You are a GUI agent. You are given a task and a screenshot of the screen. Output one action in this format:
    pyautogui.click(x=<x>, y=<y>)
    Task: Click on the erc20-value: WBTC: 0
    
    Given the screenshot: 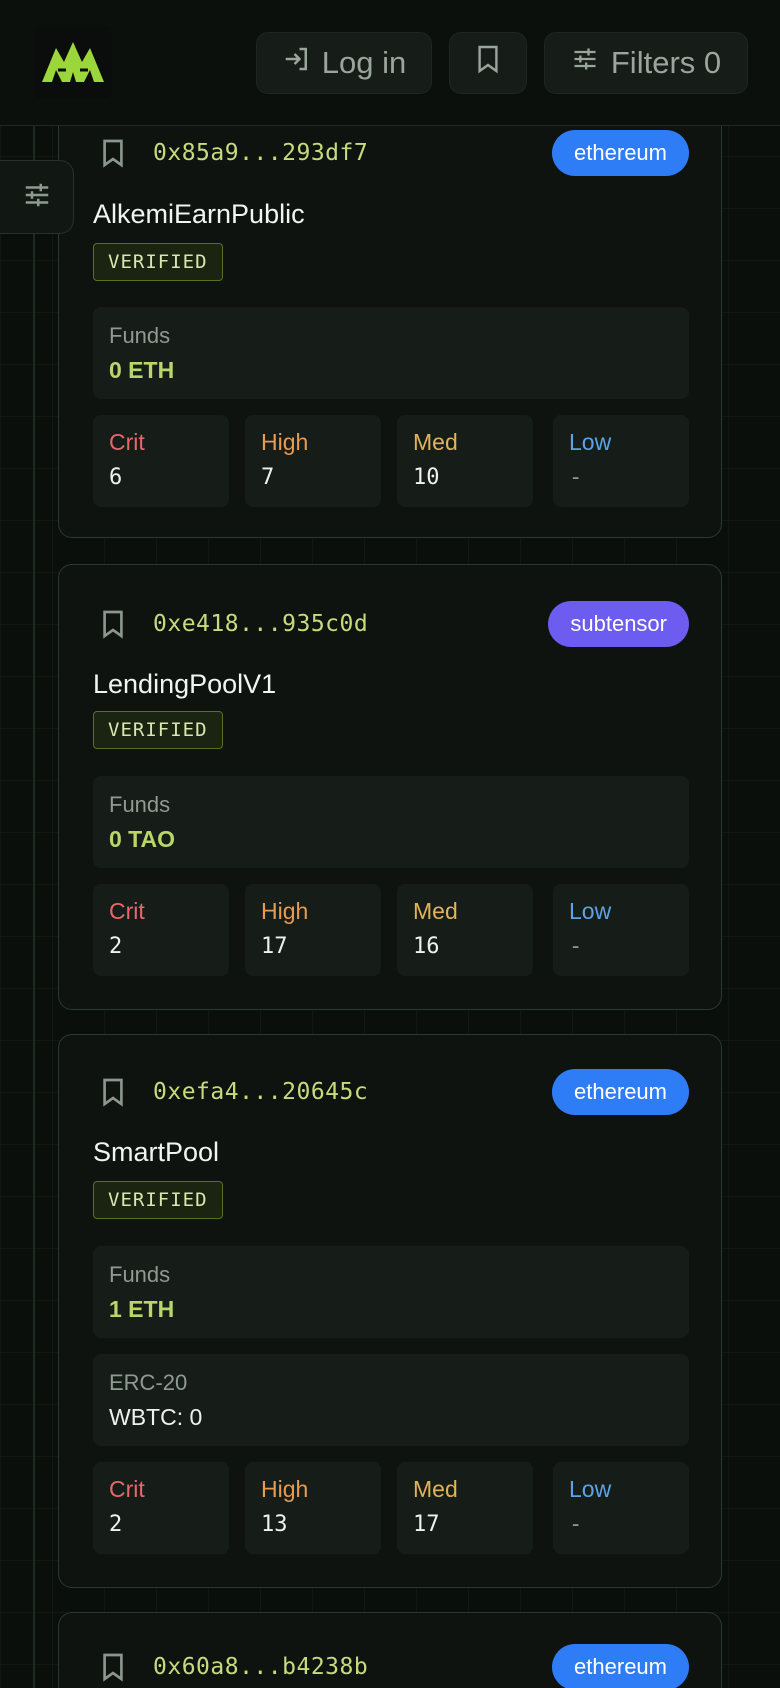 What is the action you would take?
    pyautogui.click(x=156, y=1417)
    